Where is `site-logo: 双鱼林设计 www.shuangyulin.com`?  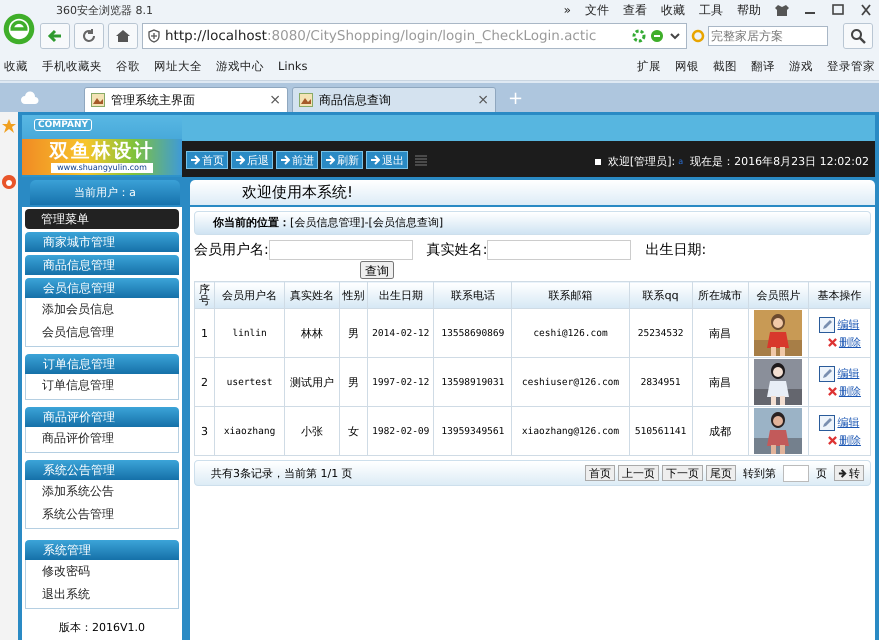 site-logo: 双鱼林设计 www.shuangyulin.com is located at coordinates (102, 157).